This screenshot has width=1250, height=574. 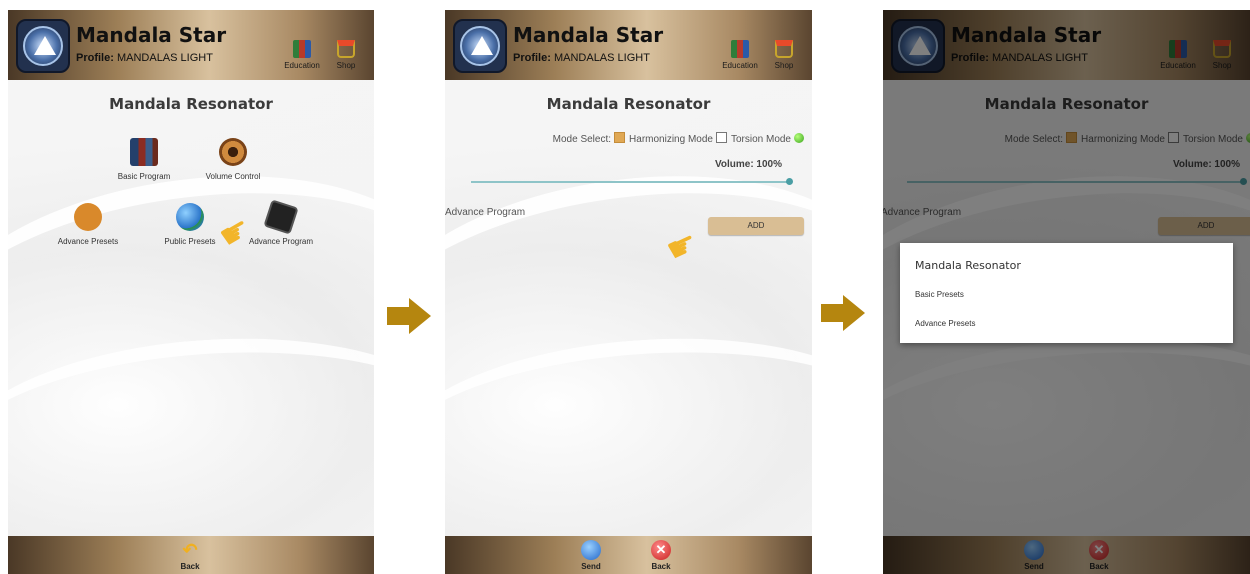 What do you see at coordinates (945, 323) in the screenshot?
I see `dialog-item-advance-presets: Advance Presets` at bounding box center [945, 323].